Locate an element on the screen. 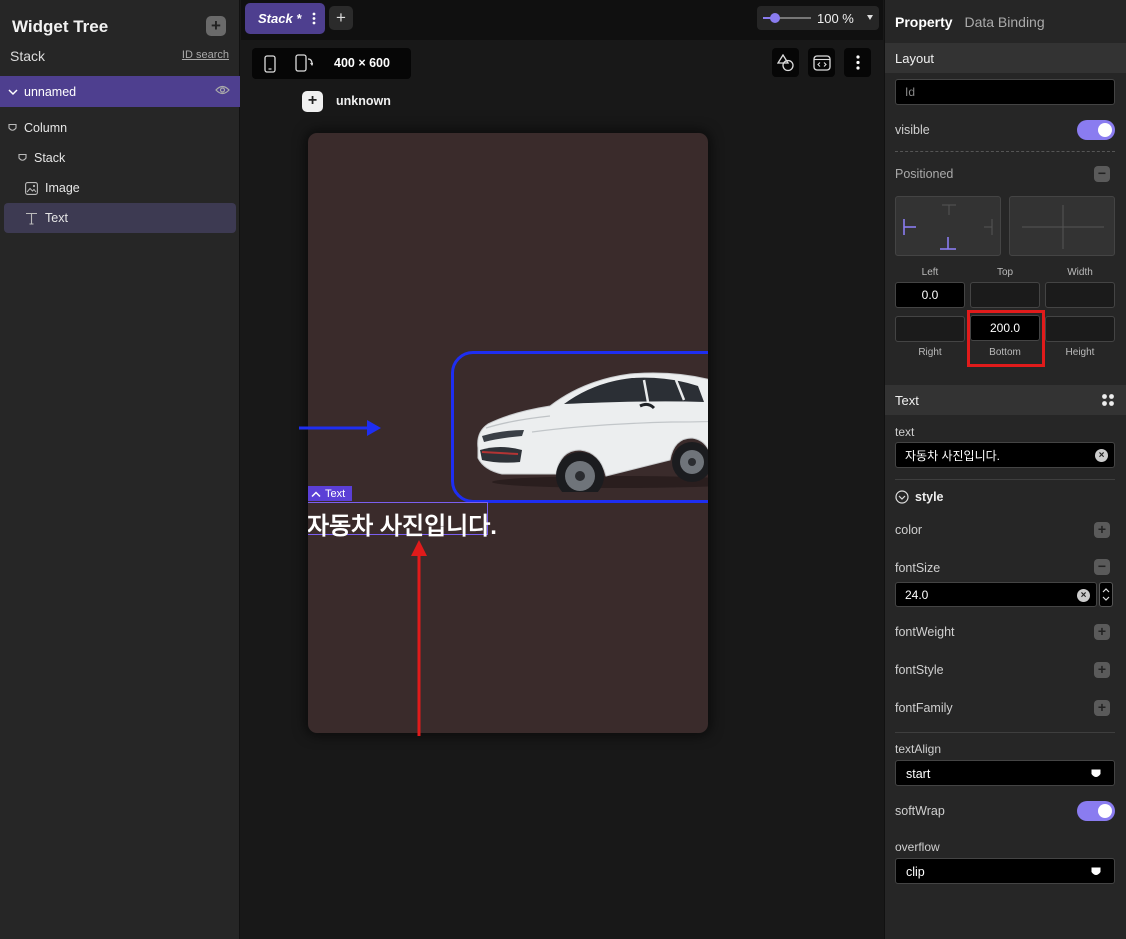  text-label: text is located at coordinates (905, 432).